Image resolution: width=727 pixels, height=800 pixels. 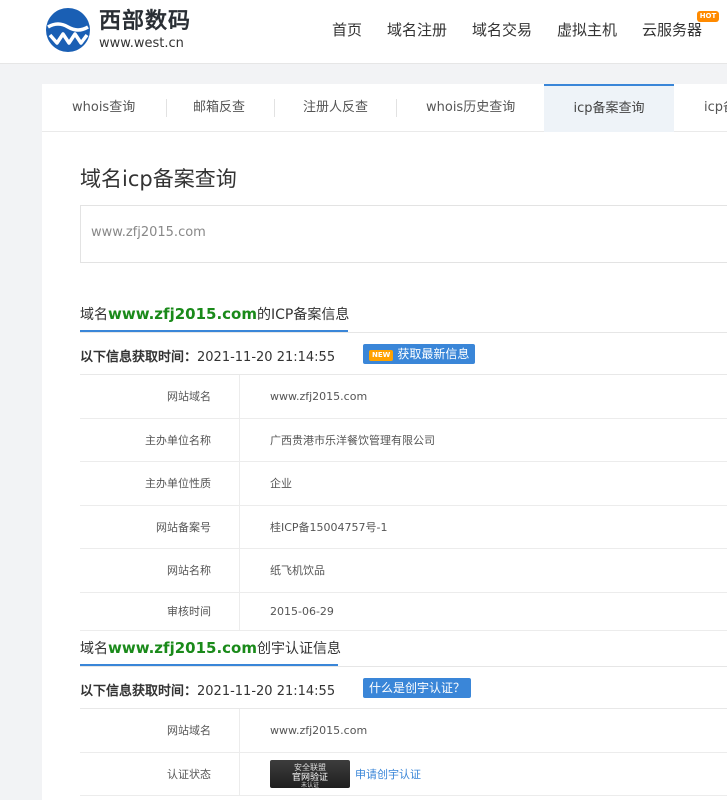 I want to click on row-label: 网站备案号, so click(x=160, y=526).